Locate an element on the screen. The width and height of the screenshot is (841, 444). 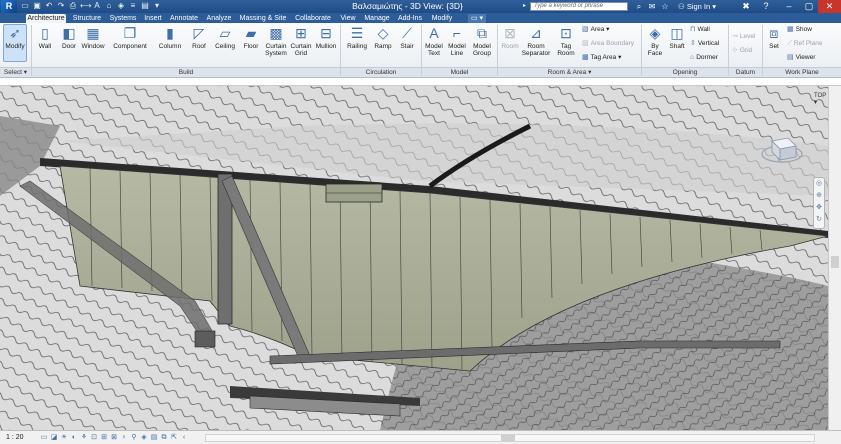
analytical-model-icon: ⧉ is located at coordinates (164, 438).